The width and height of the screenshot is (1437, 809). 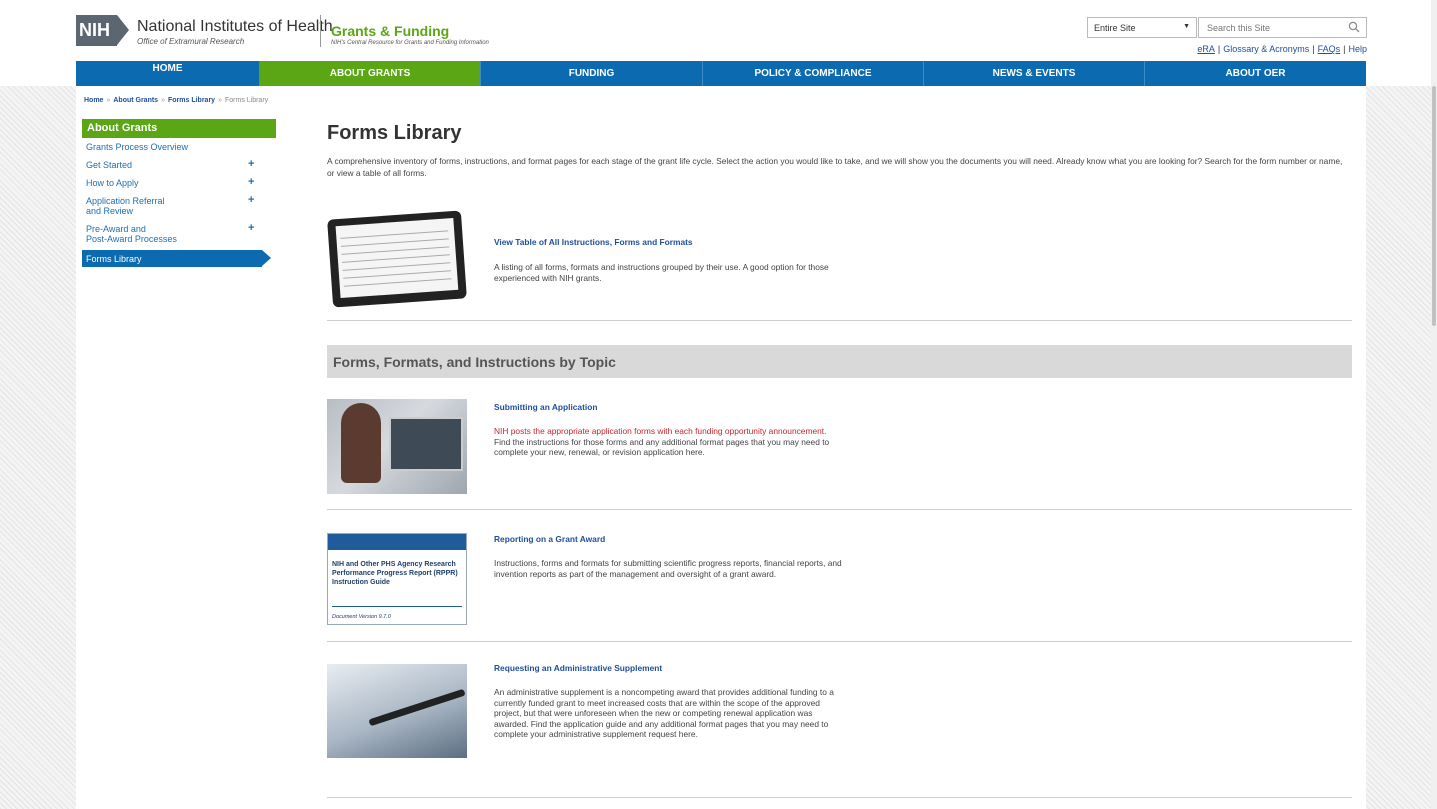 What do you see at coordinates (170, 234) in the screenshot?
I see `sidebar-item-pre-award: Pre-Award and Post-Award Processes +` at bounding box center [170, 234].